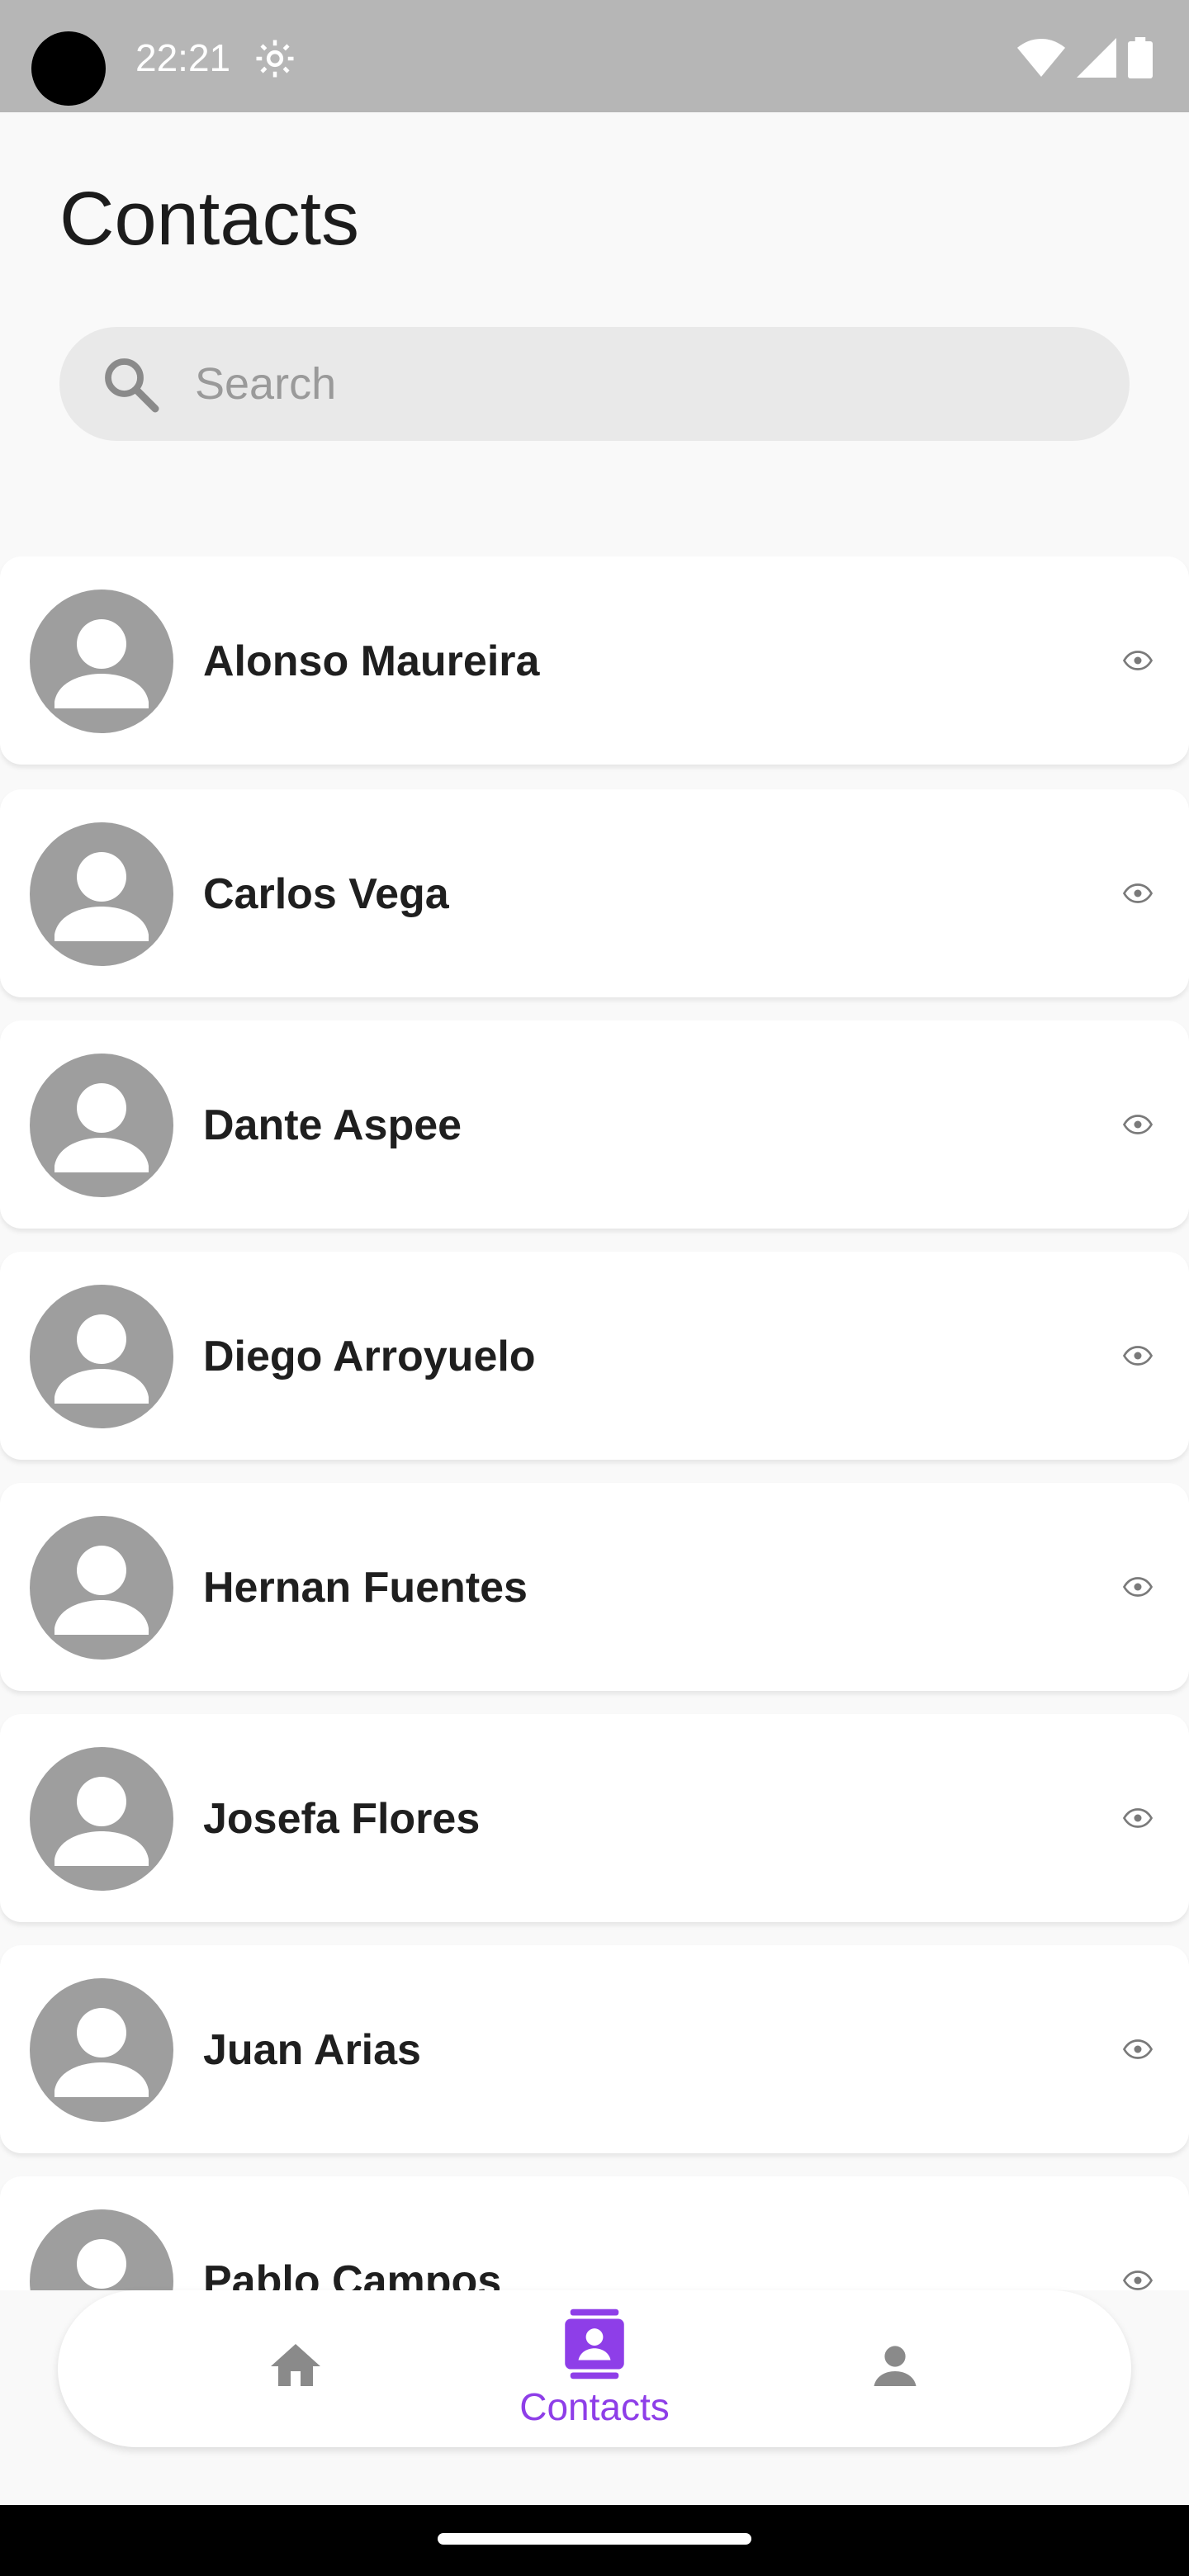 This screenshot has width=1189, height=2576. What do you see at coordinates (68, 68) in the screenshot?
I see `camera-cutout` at bounding box center [68, 68].